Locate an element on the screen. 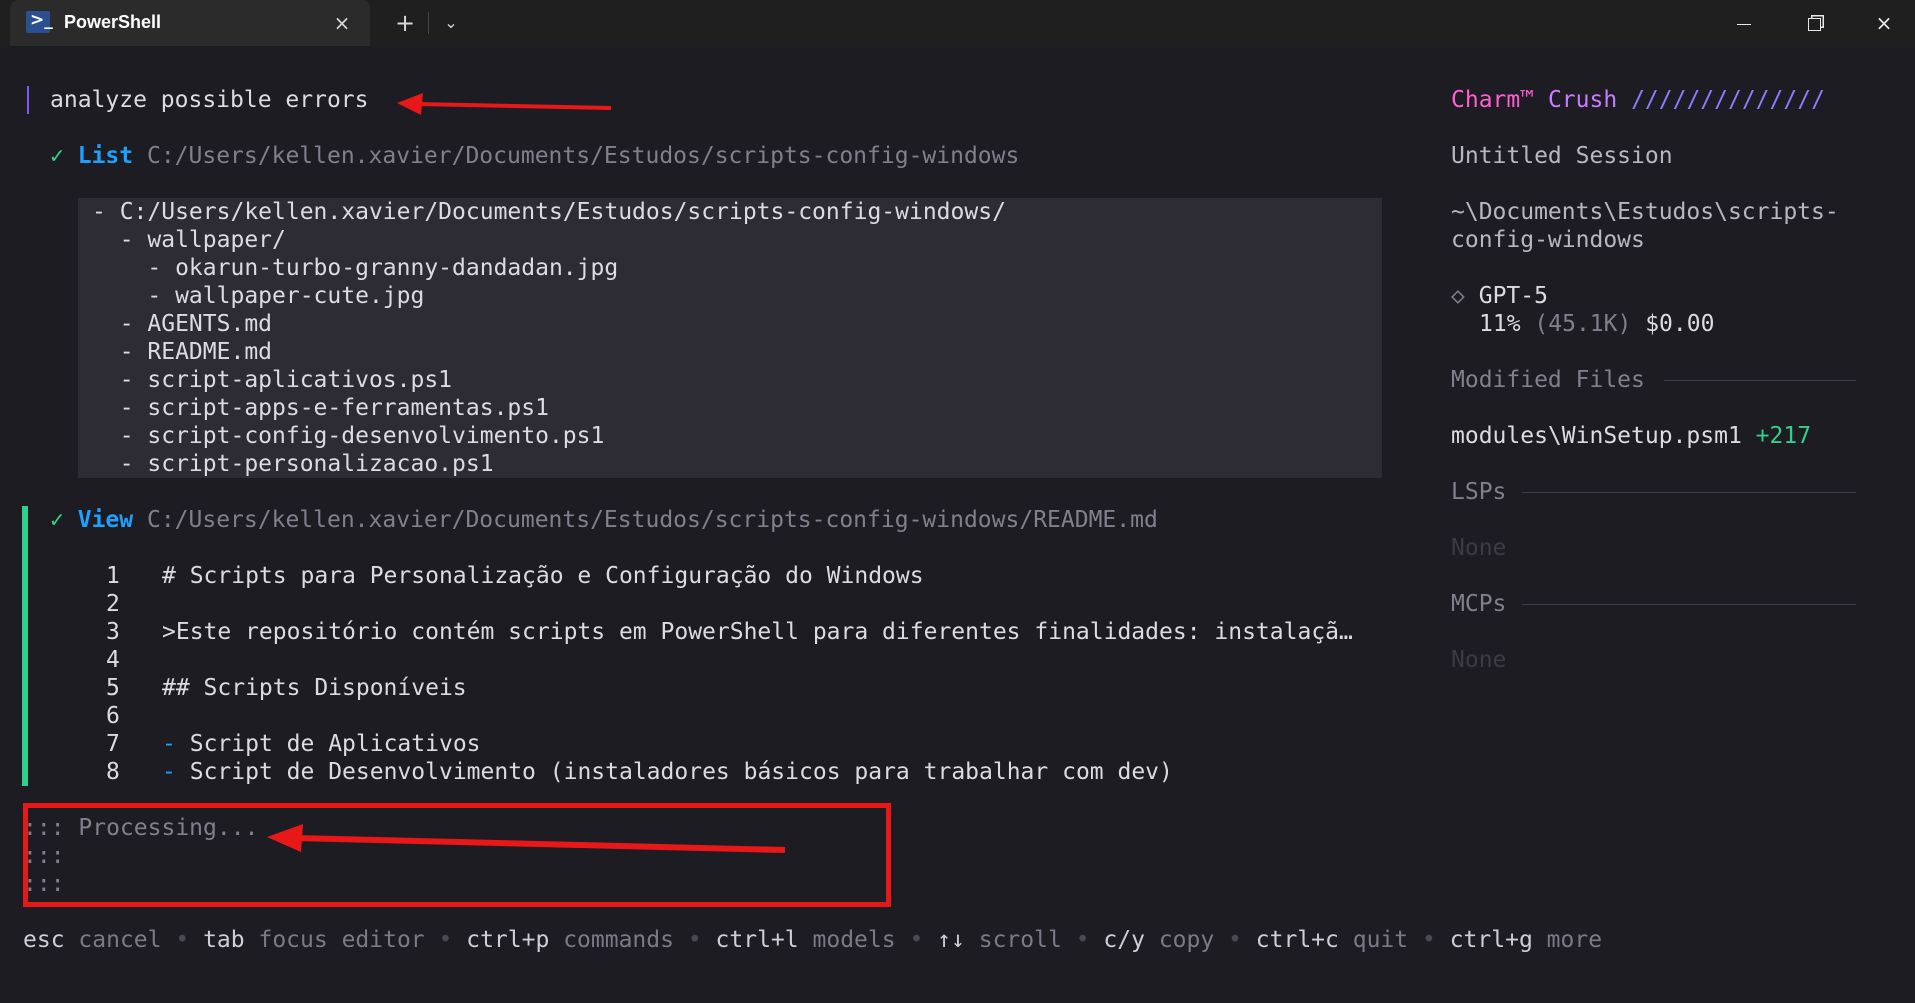  brand-logo: Charm™ Crush ////////////// is located at coordinates (1638, 100).